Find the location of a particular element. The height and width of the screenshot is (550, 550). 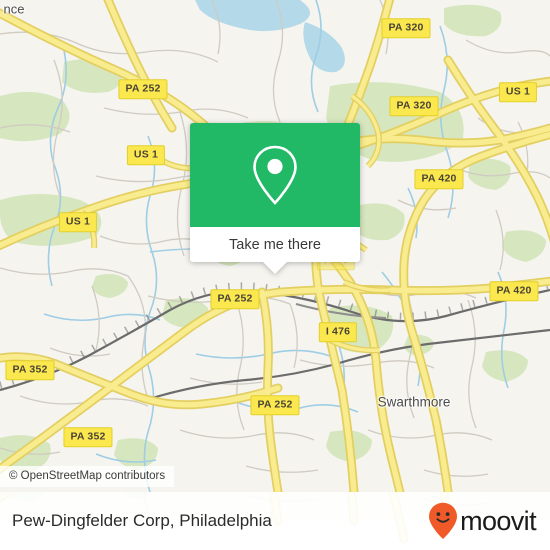

place-label: Swarthmore is located at coordinates (414, 402).